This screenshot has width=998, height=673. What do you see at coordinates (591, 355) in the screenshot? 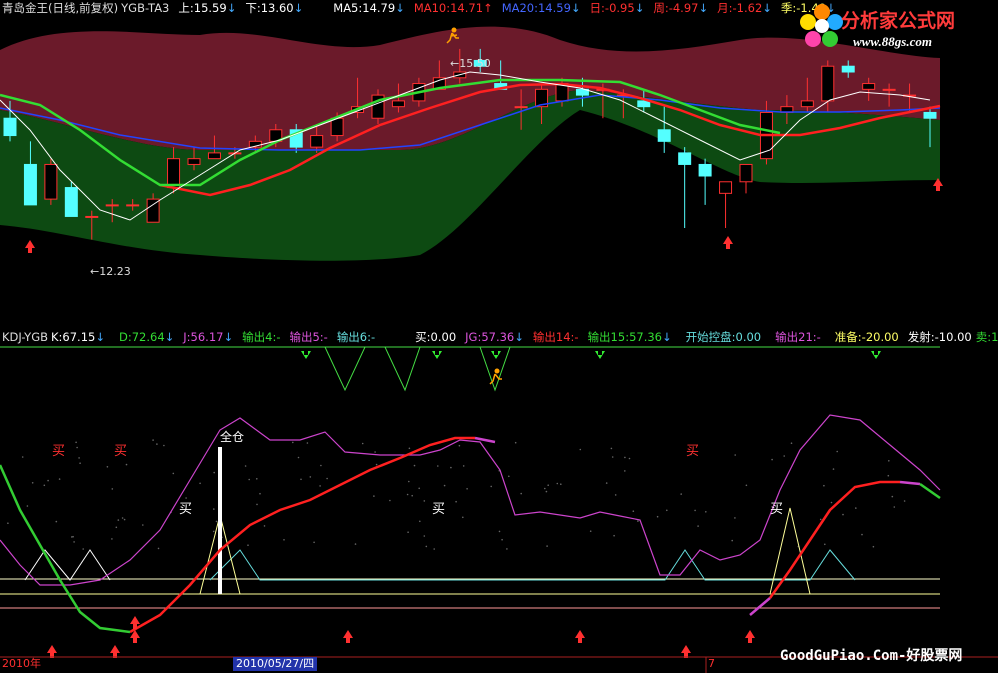
I see `green-down-arrow-icon` at bounding box center [591, 355].